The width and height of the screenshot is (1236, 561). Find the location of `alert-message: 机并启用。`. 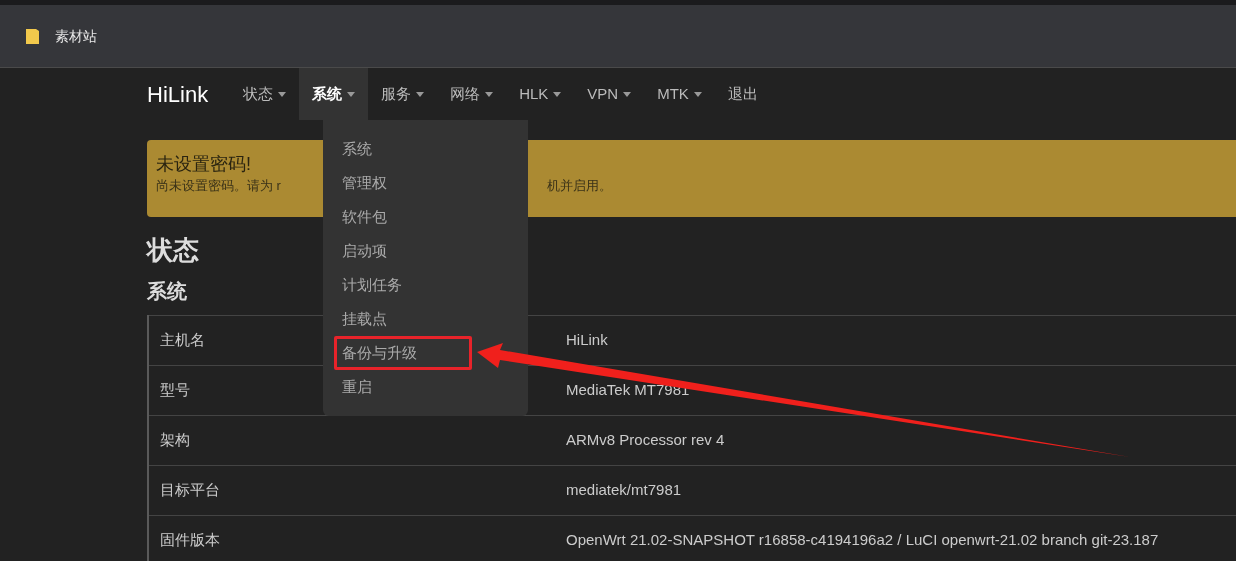

alert-message: 机并启用。 is located at coordinates (579, 186).